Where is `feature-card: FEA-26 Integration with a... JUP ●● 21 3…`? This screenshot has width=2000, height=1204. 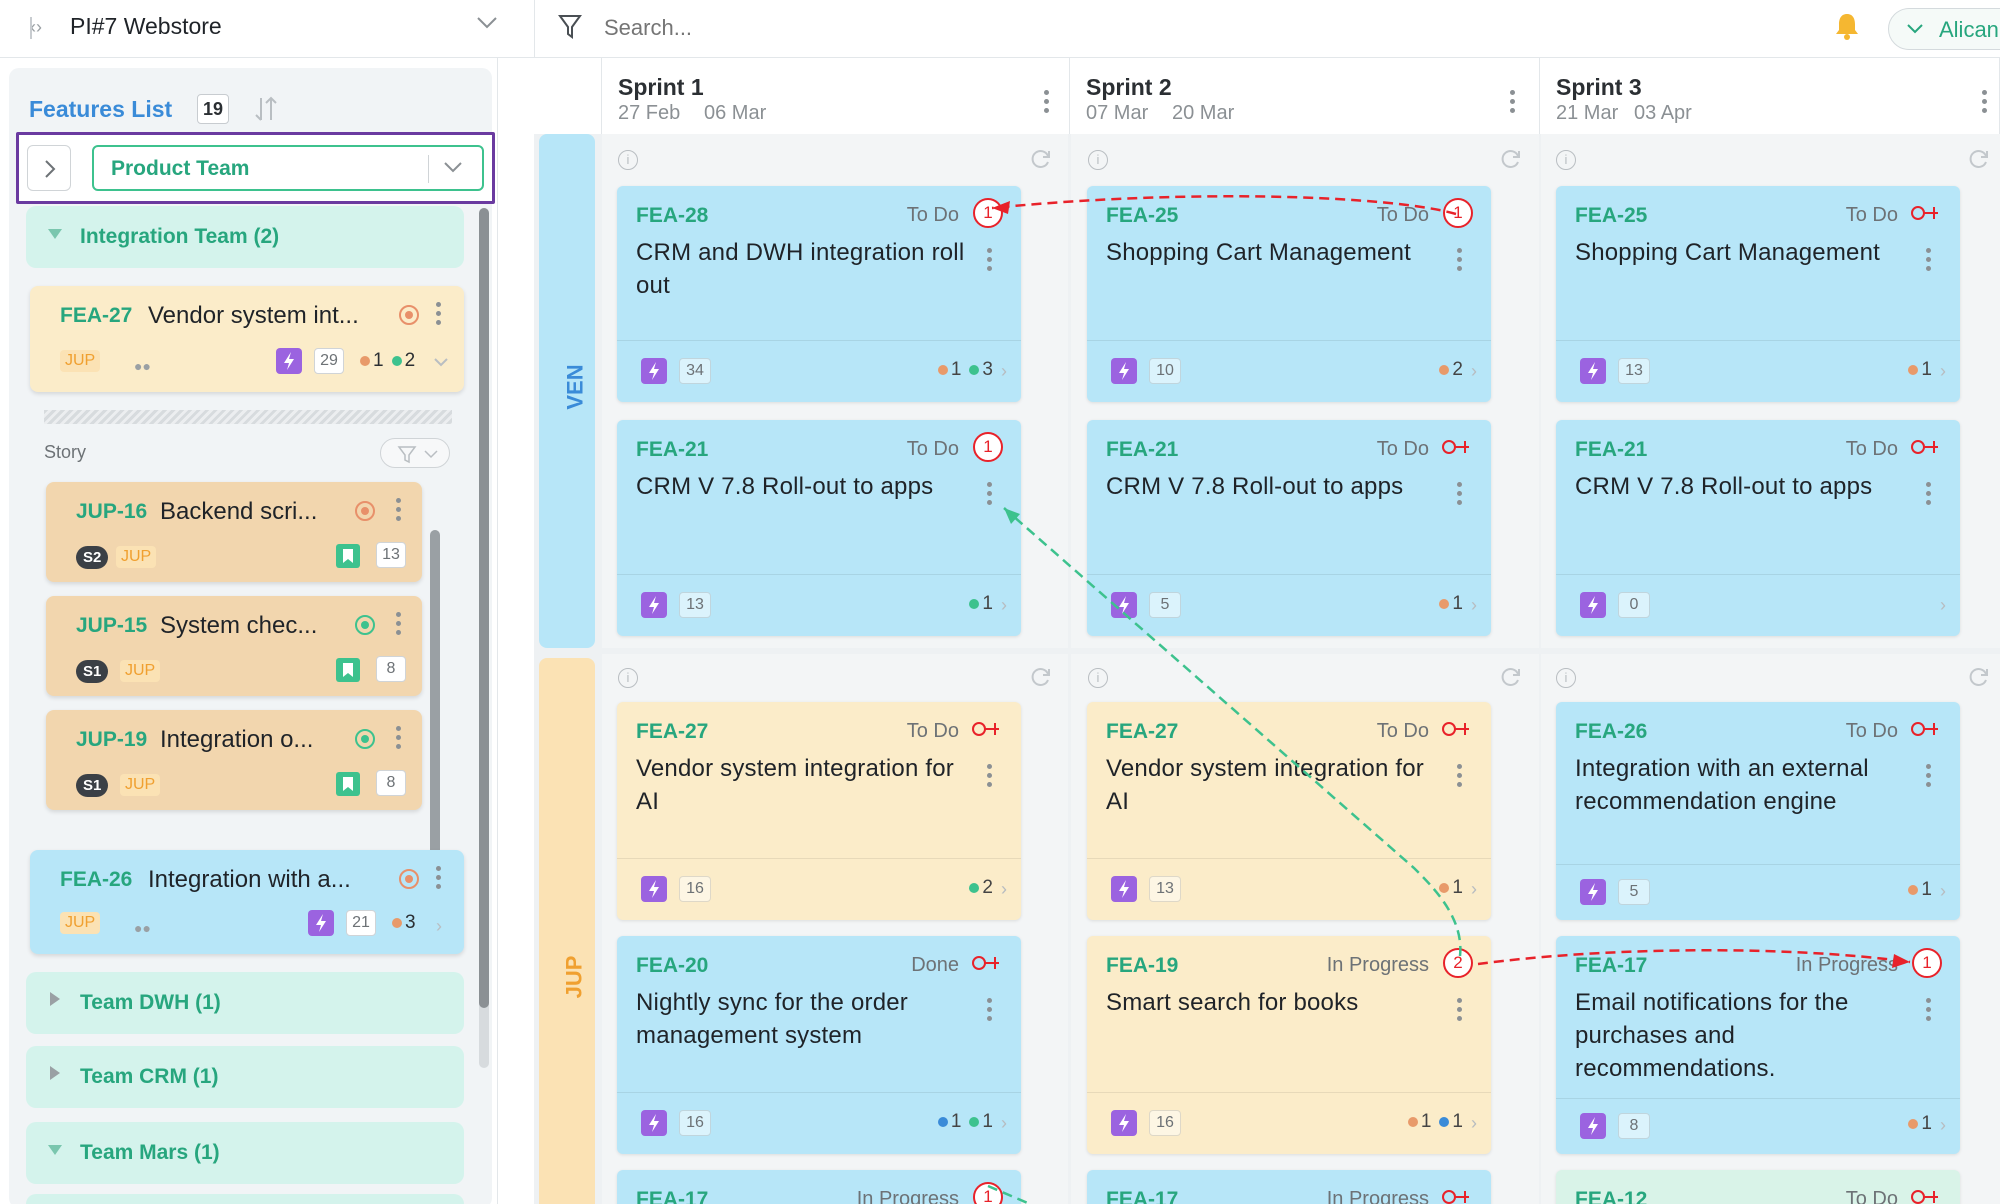 feature-card: FEA-26 Integration with a... JUP ●● 21 3… is located at coordinates (247, 902).